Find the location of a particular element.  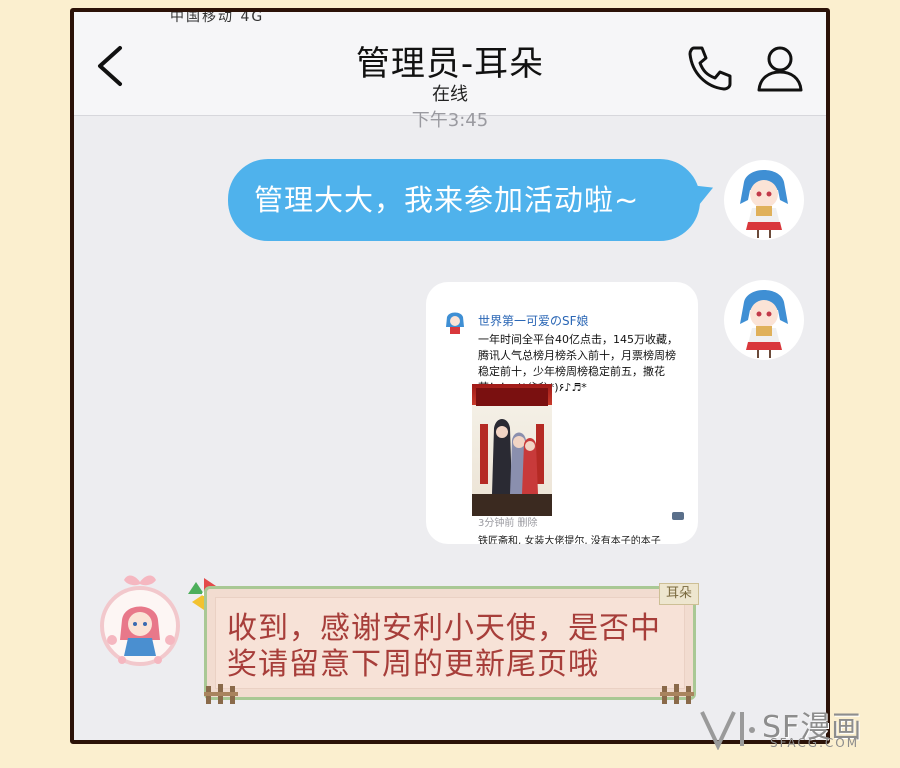

user-icon is located at coordinates (780, 68).